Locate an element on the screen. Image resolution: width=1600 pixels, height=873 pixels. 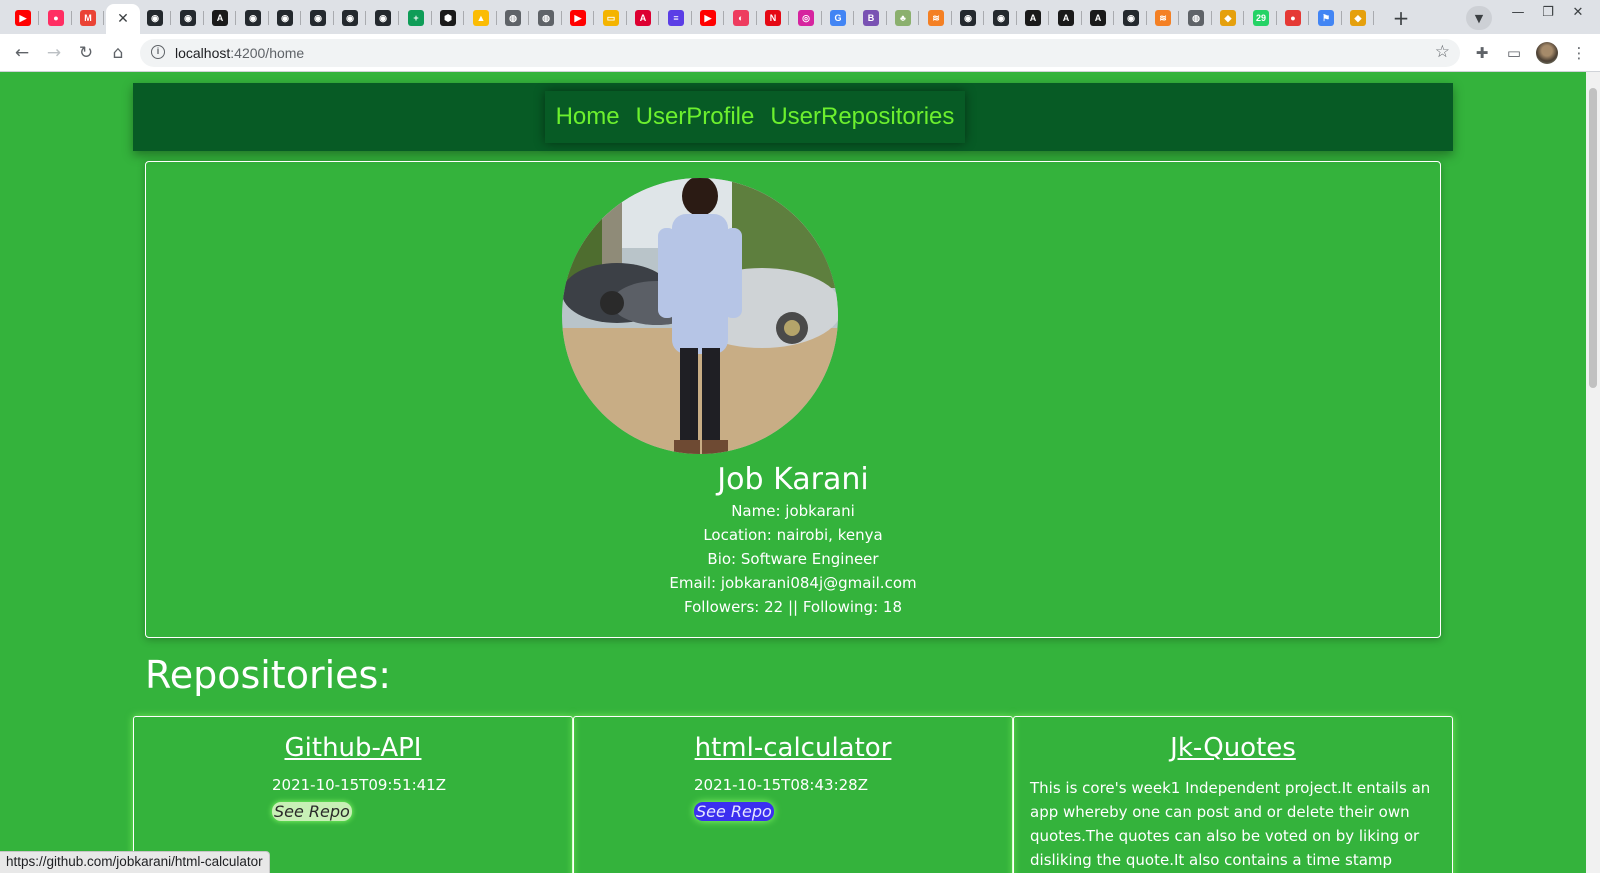
browser-tab: ◐ is located at coordinates (741, 18).